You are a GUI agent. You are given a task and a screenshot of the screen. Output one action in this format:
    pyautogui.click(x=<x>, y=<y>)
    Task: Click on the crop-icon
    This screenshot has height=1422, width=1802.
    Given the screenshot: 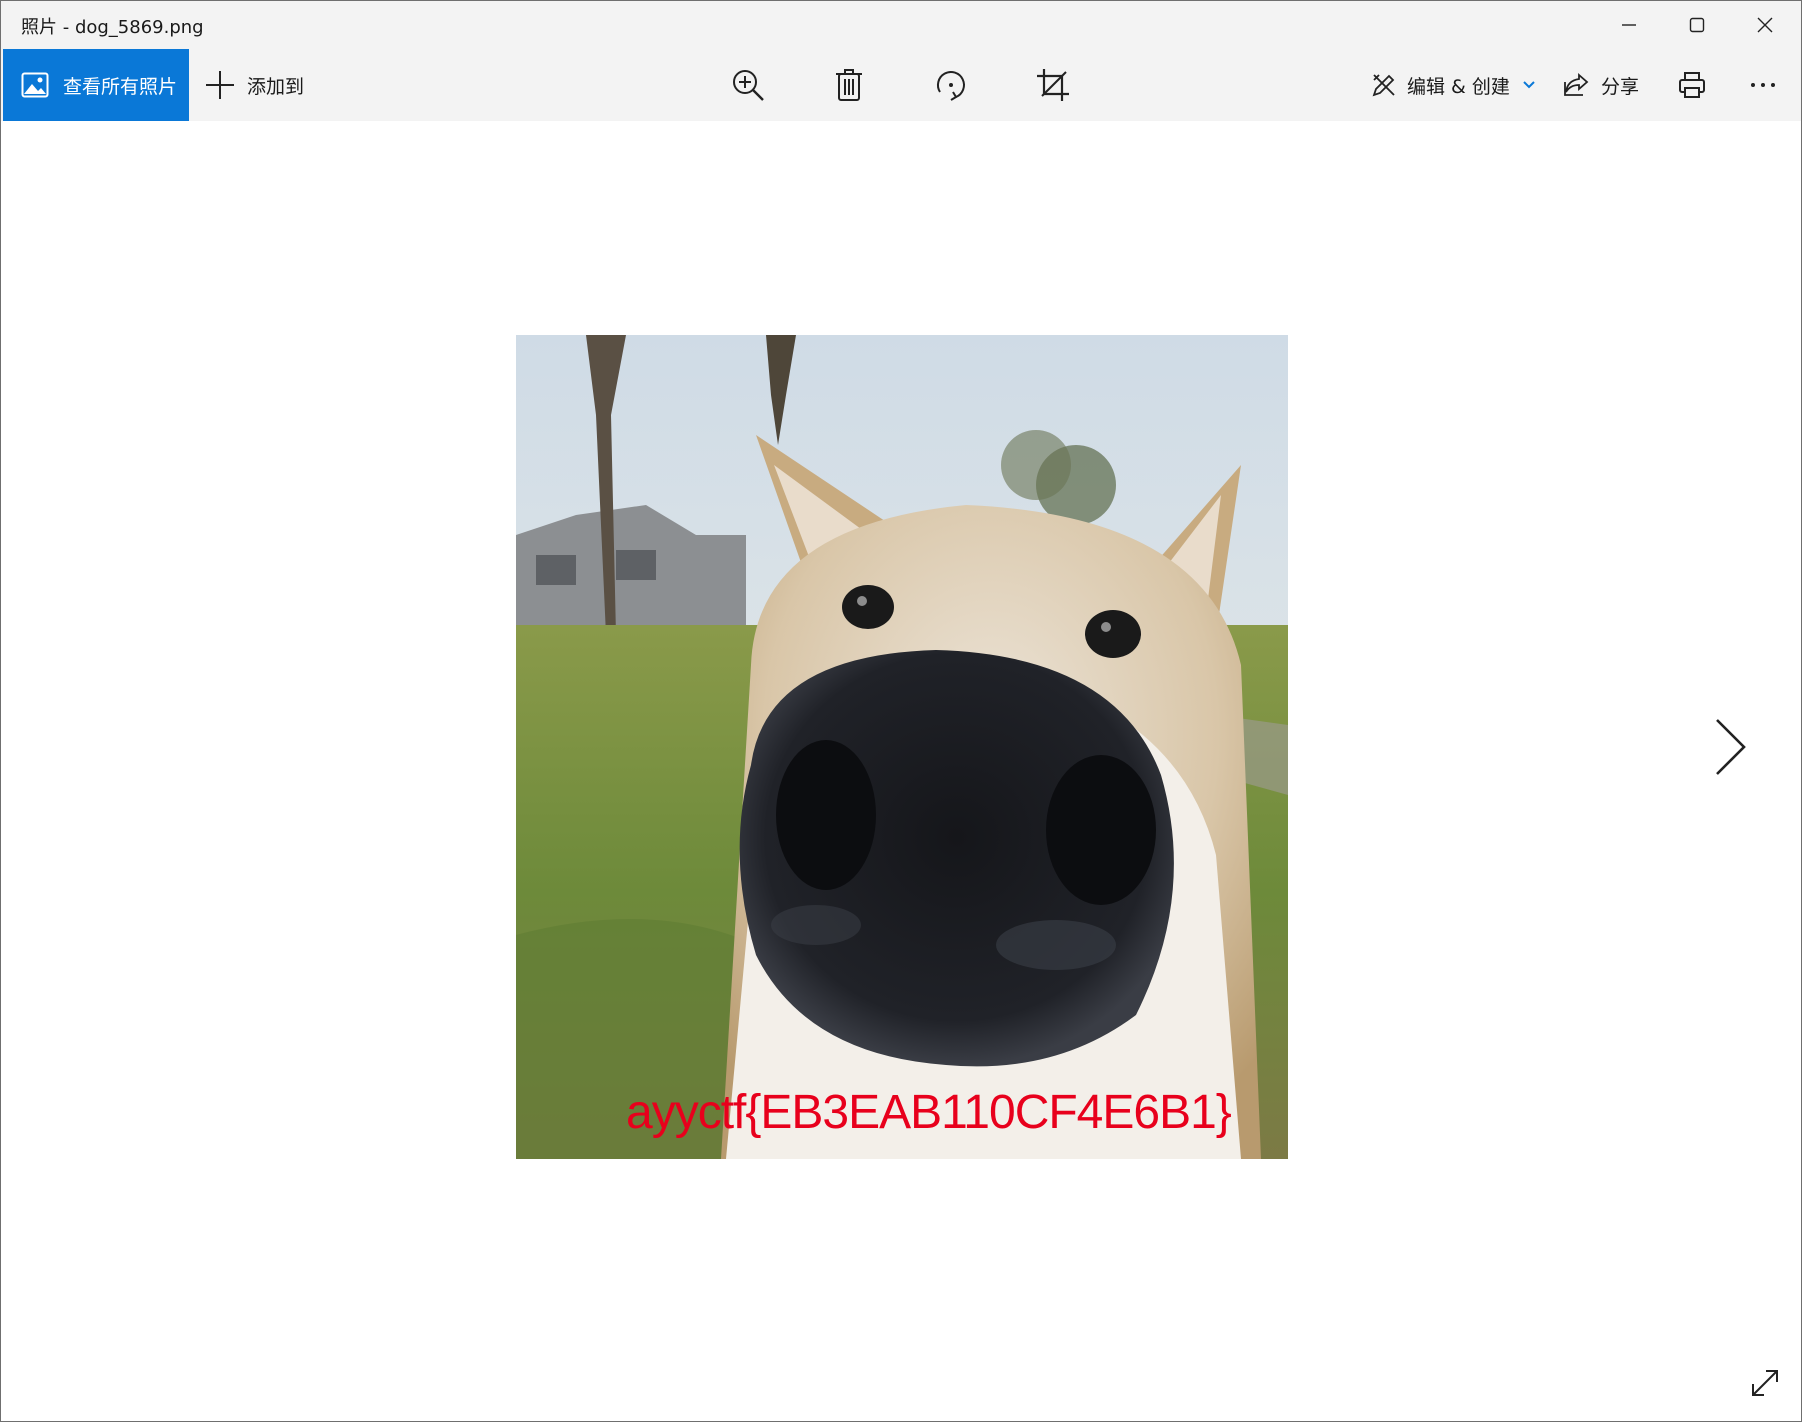 What is the action you would take?
    pyautogui.click(x=1053, y=85)
    